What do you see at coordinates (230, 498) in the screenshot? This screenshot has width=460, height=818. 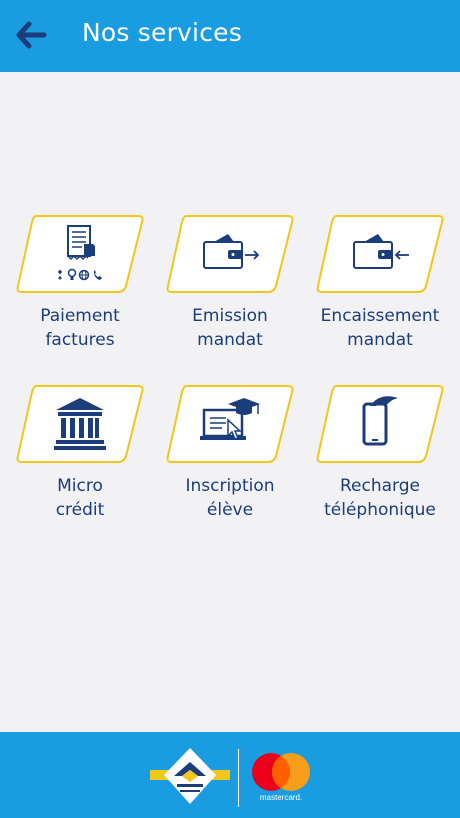 I see `service-label: Inscription élève` at bounding box center [230, 498].